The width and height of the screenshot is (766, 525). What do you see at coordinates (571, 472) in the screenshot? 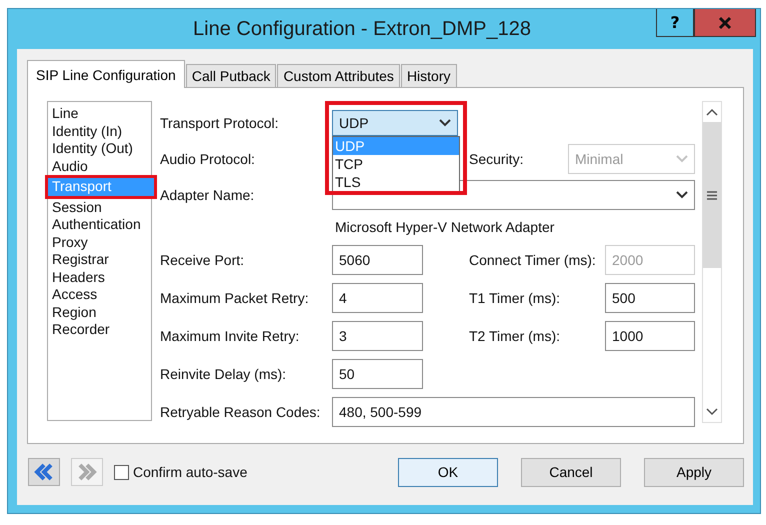
I see `dialog-button: Cancel` at bounding box center [571, 472].